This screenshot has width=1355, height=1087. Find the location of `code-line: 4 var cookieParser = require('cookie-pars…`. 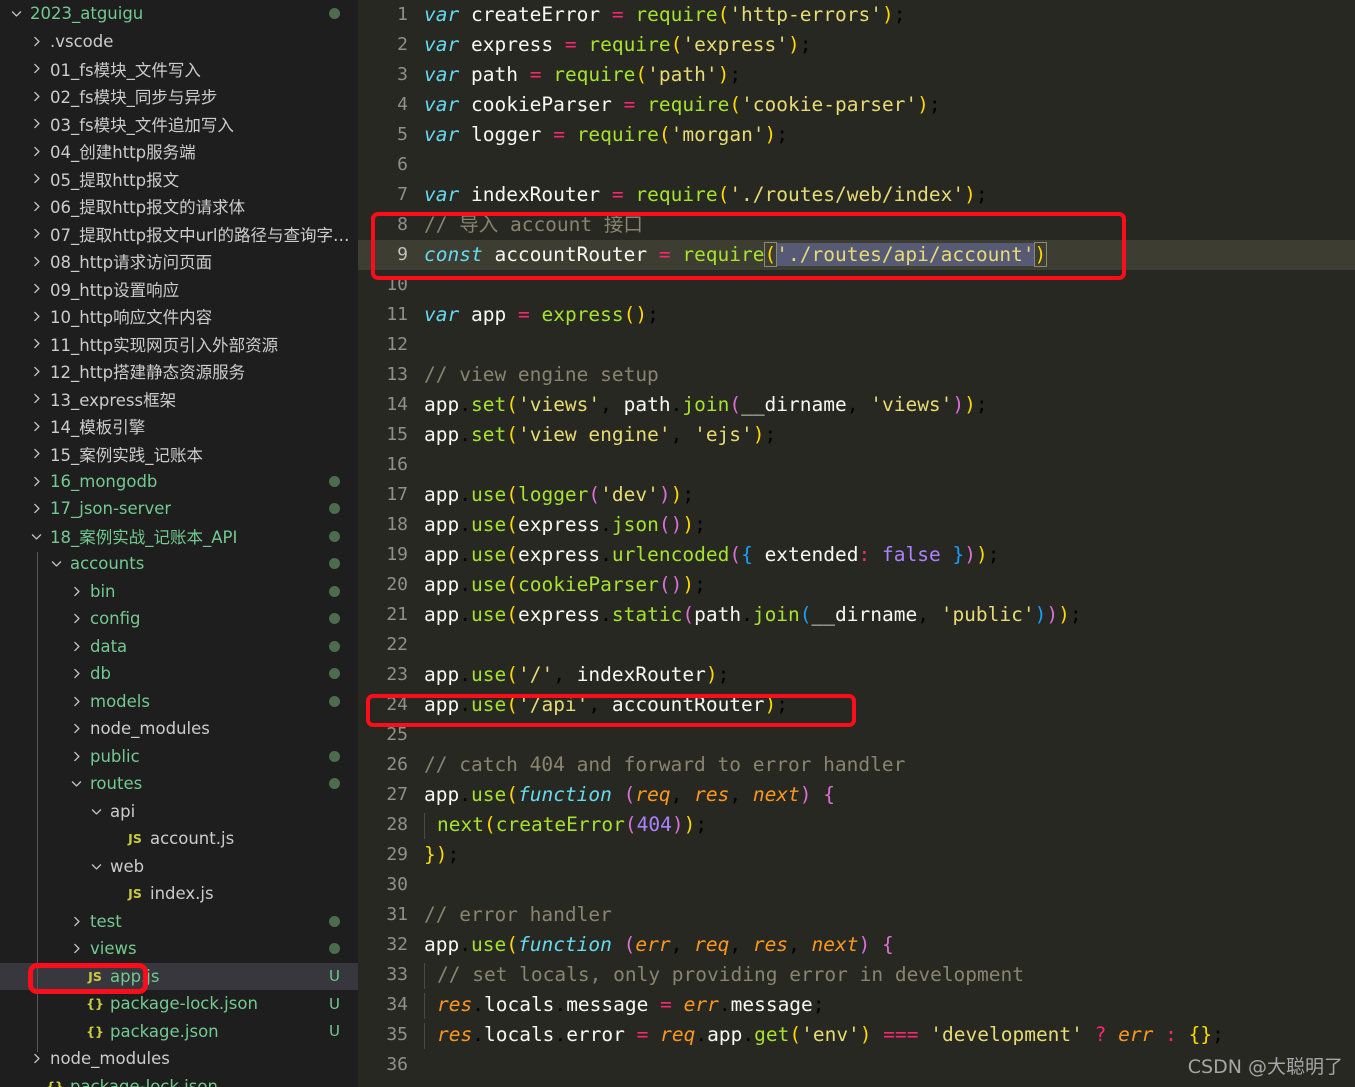

code-line: 4 var cookieParser = require('cookie-pars… is located at coordinates (856, 105).